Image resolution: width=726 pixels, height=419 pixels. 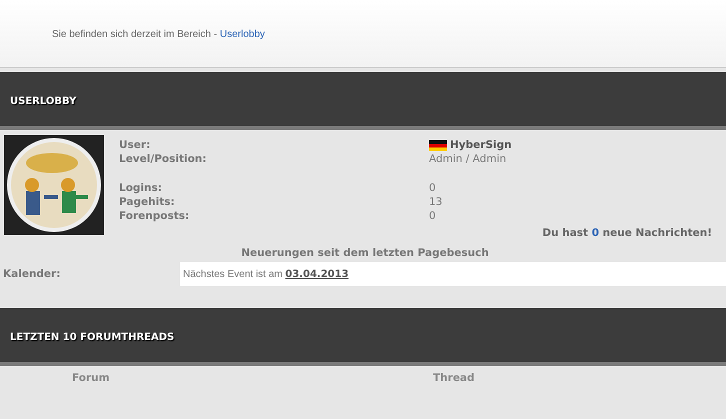 I want to click on section-title: USERLOBBY, so click(x=43, y=101).